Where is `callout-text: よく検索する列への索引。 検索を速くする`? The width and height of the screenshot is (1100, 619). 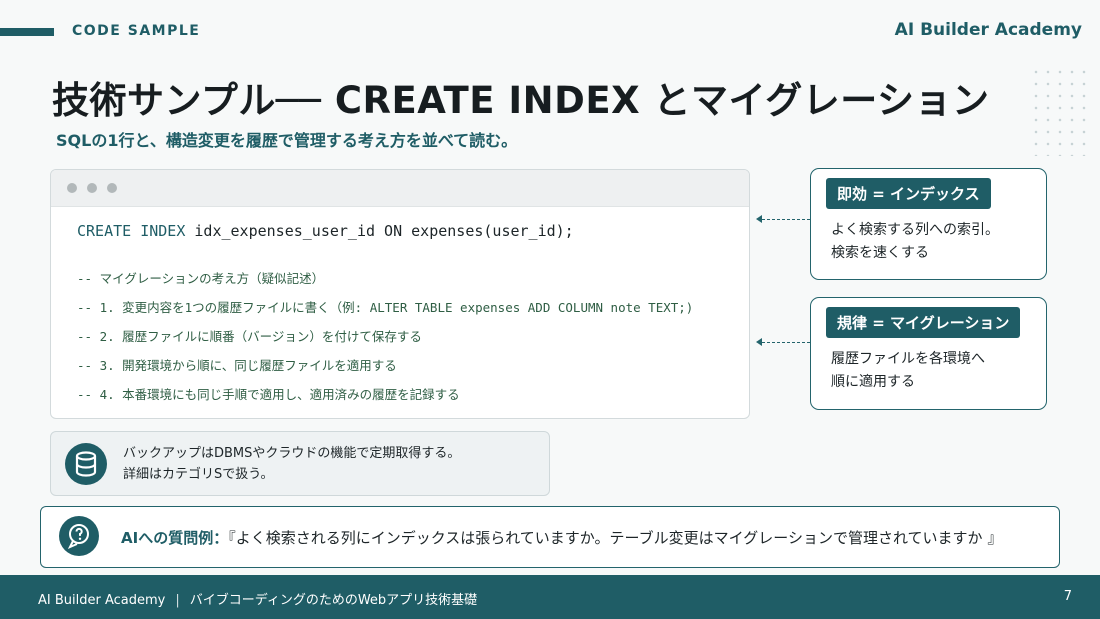 callout-text: よく検索する列への索引。 検索を速くする is located at coordinates (915, 242).